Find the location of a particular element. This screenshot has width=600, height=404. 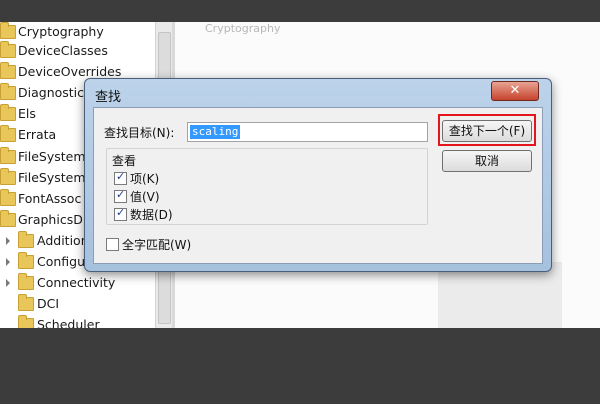

find-next-button: 查找下一个(F) is located at coordinates (487, 131).